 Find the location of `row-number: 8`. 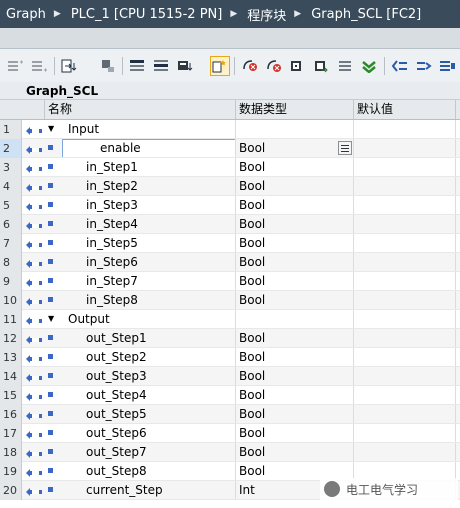

row-number: 8 is located at coordinates (11, 262).